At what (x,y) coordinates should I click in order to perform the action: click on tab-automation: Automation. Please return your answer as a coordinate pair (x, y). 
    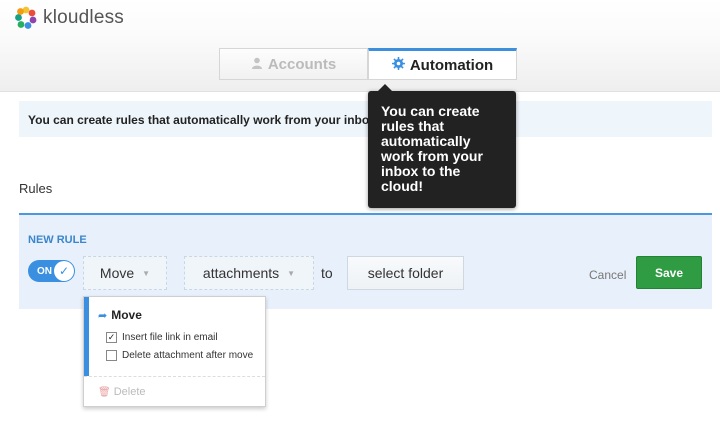
    Looking at the image, I should click on (442, 64).